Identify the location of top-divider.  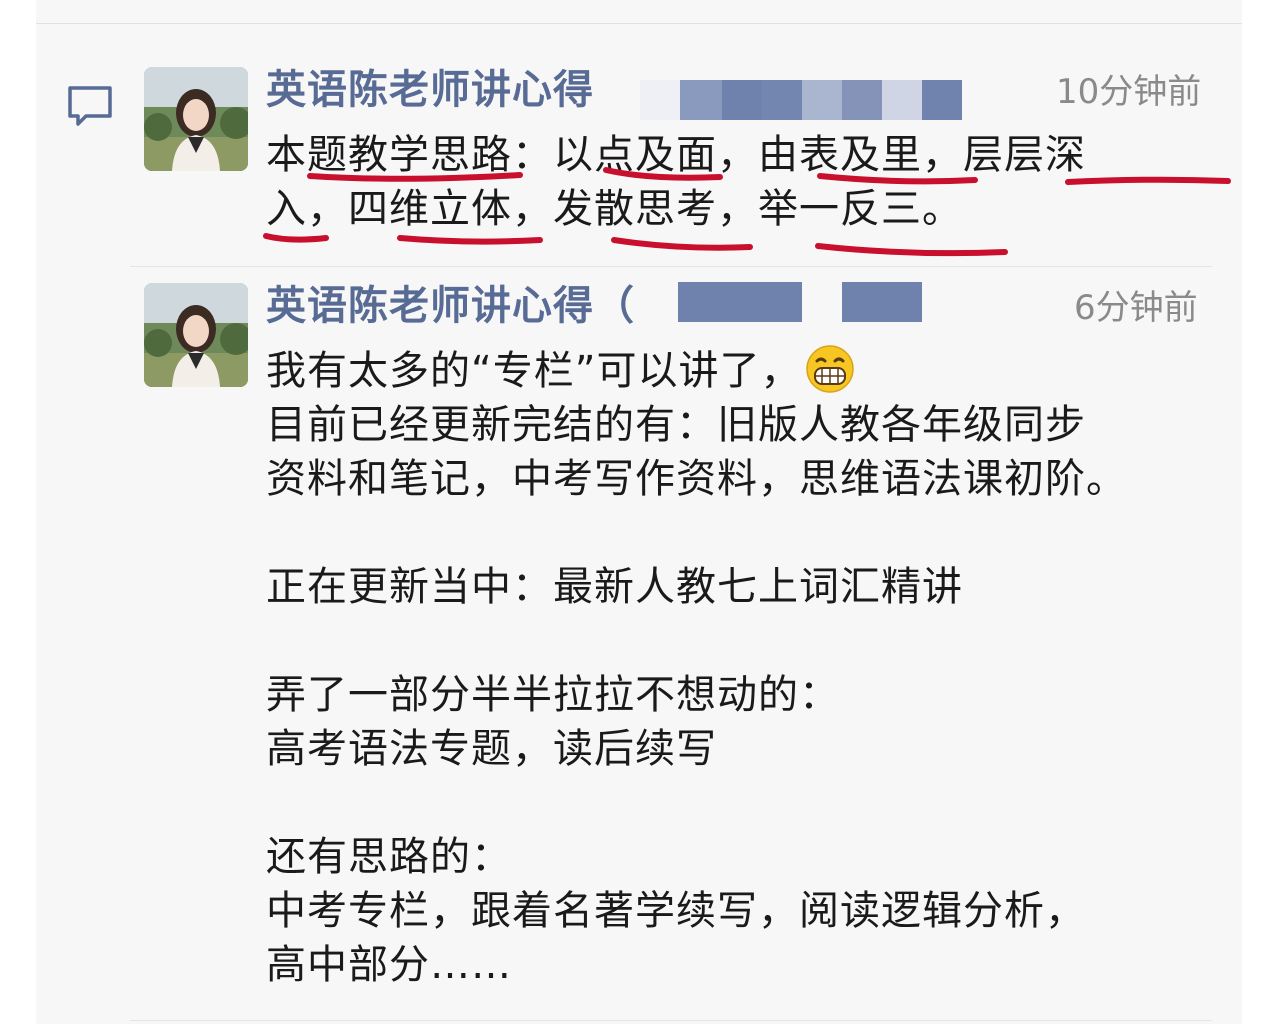
(639, 23).